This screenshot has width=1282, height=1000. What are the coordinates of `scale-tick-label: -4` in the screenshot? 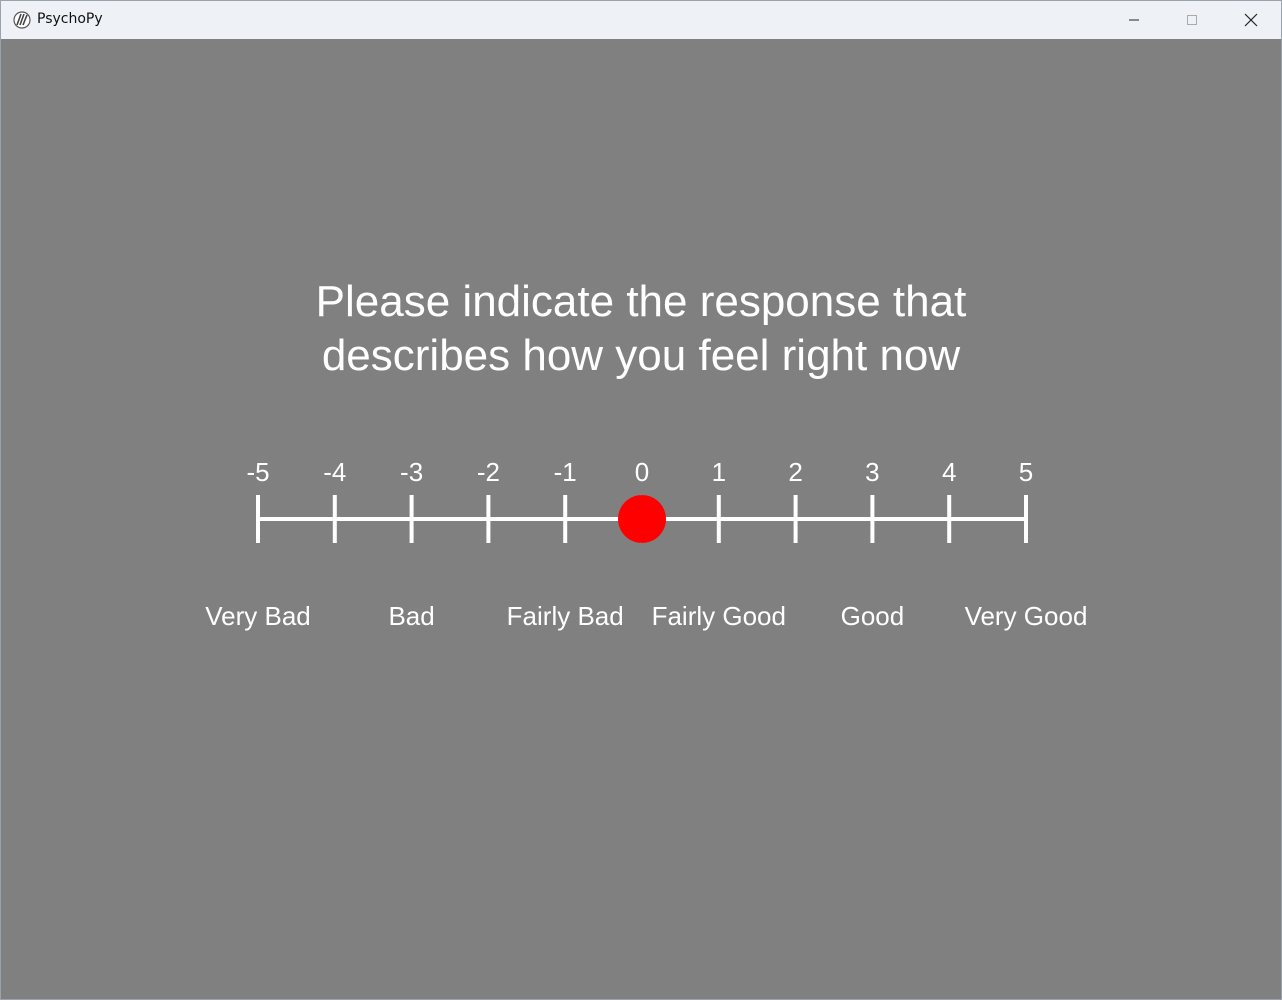 It's located at (334, 472).